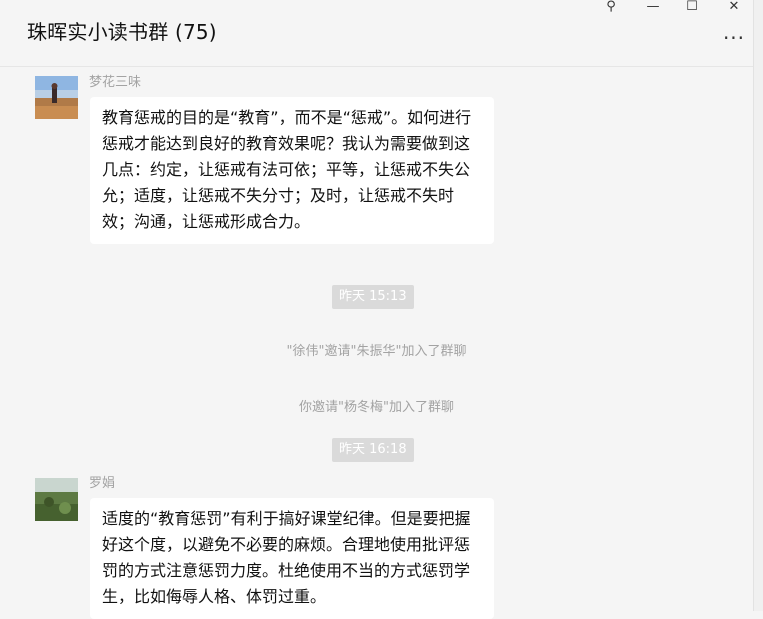  I want to click on system-notice: 你邀请"杨冬梅"加入了群聊, so click(376, 407).